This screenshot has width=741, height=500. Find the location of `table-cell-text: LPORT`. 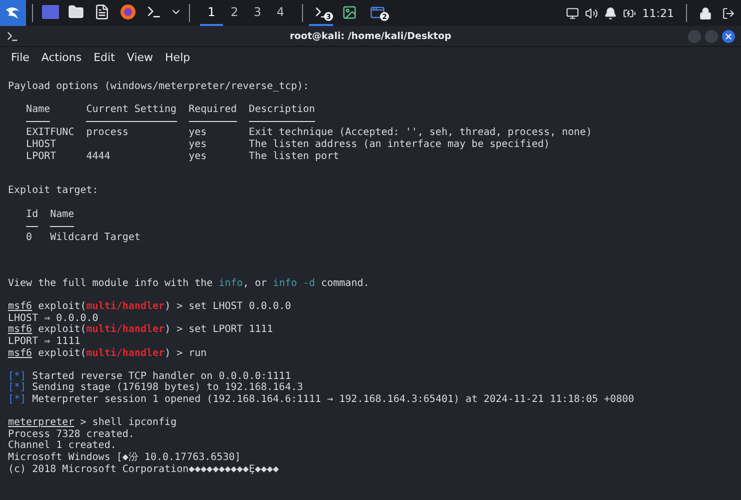

table-cell-text: LPORT is located at coordinates (42, 156).